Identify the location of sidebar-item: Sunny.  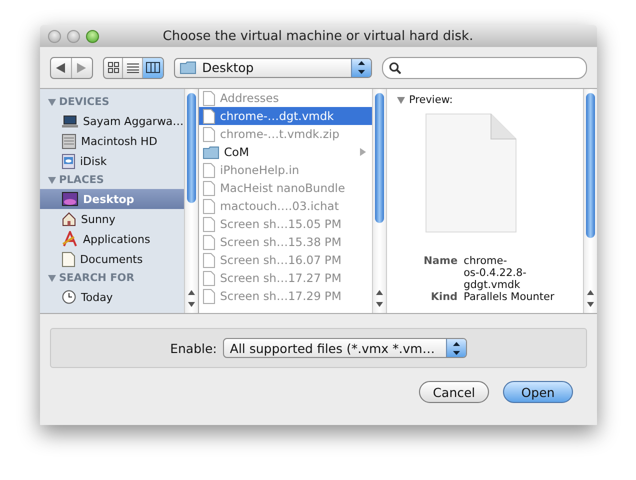
(112, 219).